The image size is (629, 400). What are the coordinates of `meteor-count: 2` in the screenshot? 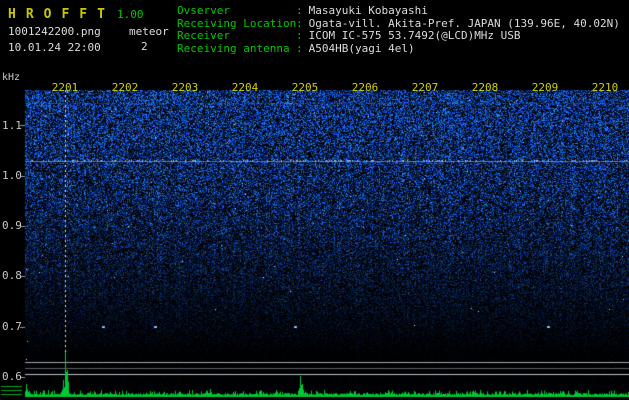 It's located at (144, 46).